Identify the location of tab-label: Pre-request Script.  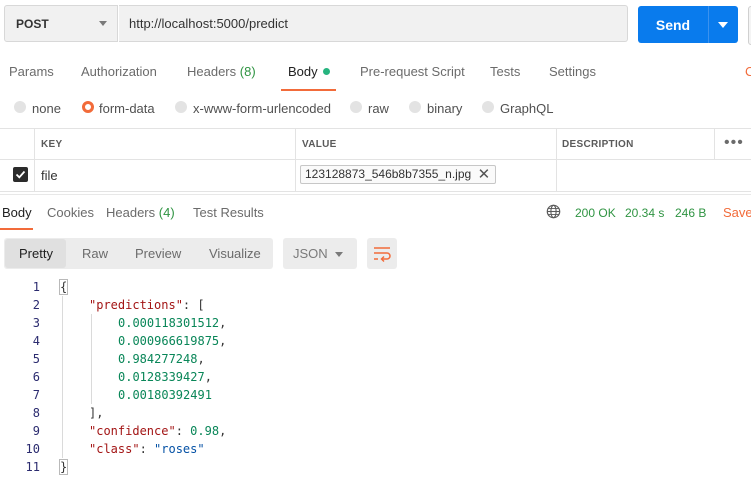
(412, 71).